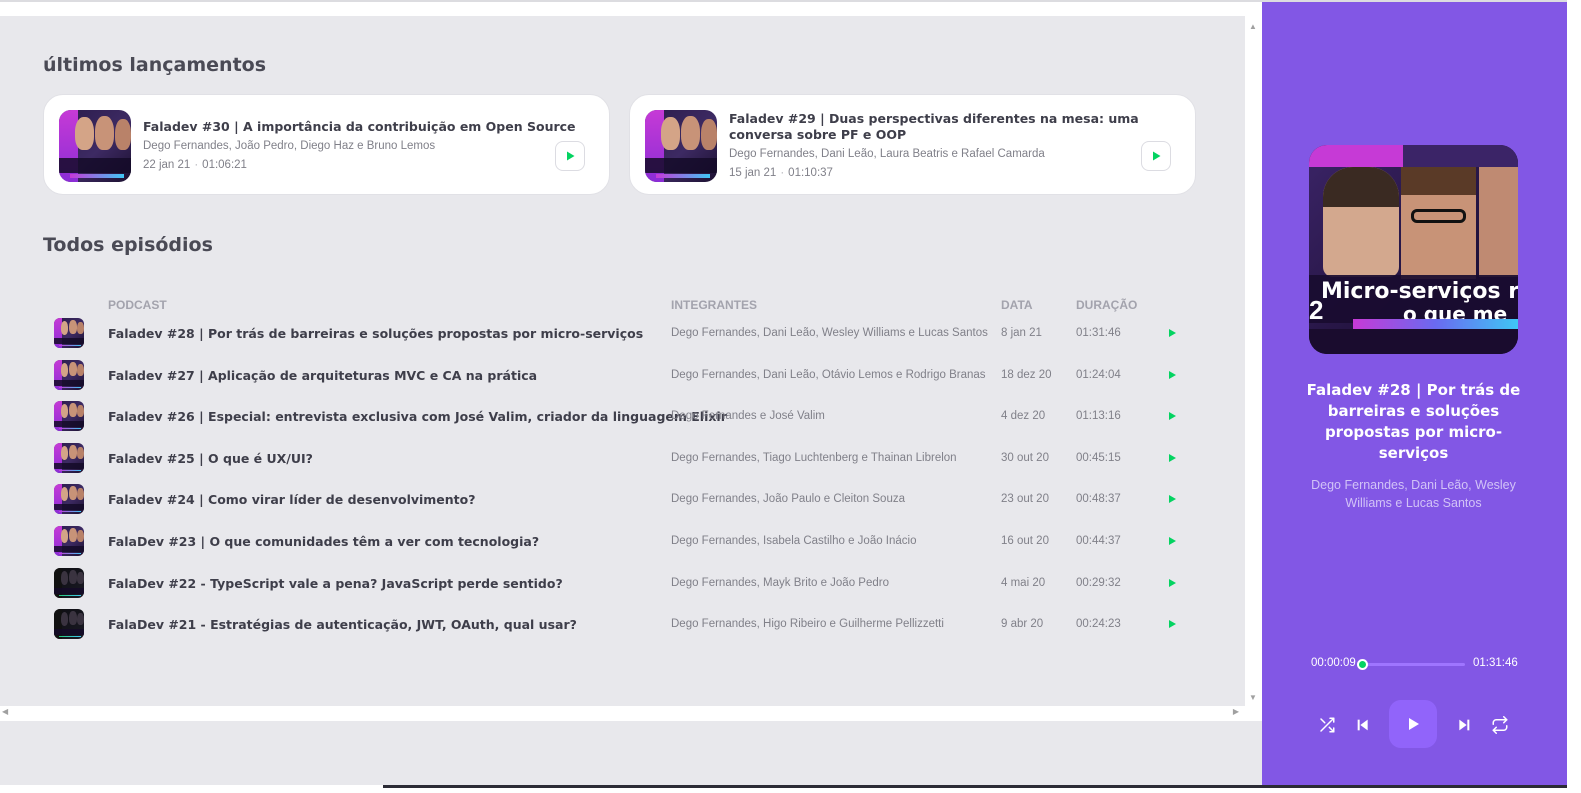  What do you see at coordinates (1253, 713) in the screenshot?
I see `scrollbar-corner` at bounding box center [1253, 713].